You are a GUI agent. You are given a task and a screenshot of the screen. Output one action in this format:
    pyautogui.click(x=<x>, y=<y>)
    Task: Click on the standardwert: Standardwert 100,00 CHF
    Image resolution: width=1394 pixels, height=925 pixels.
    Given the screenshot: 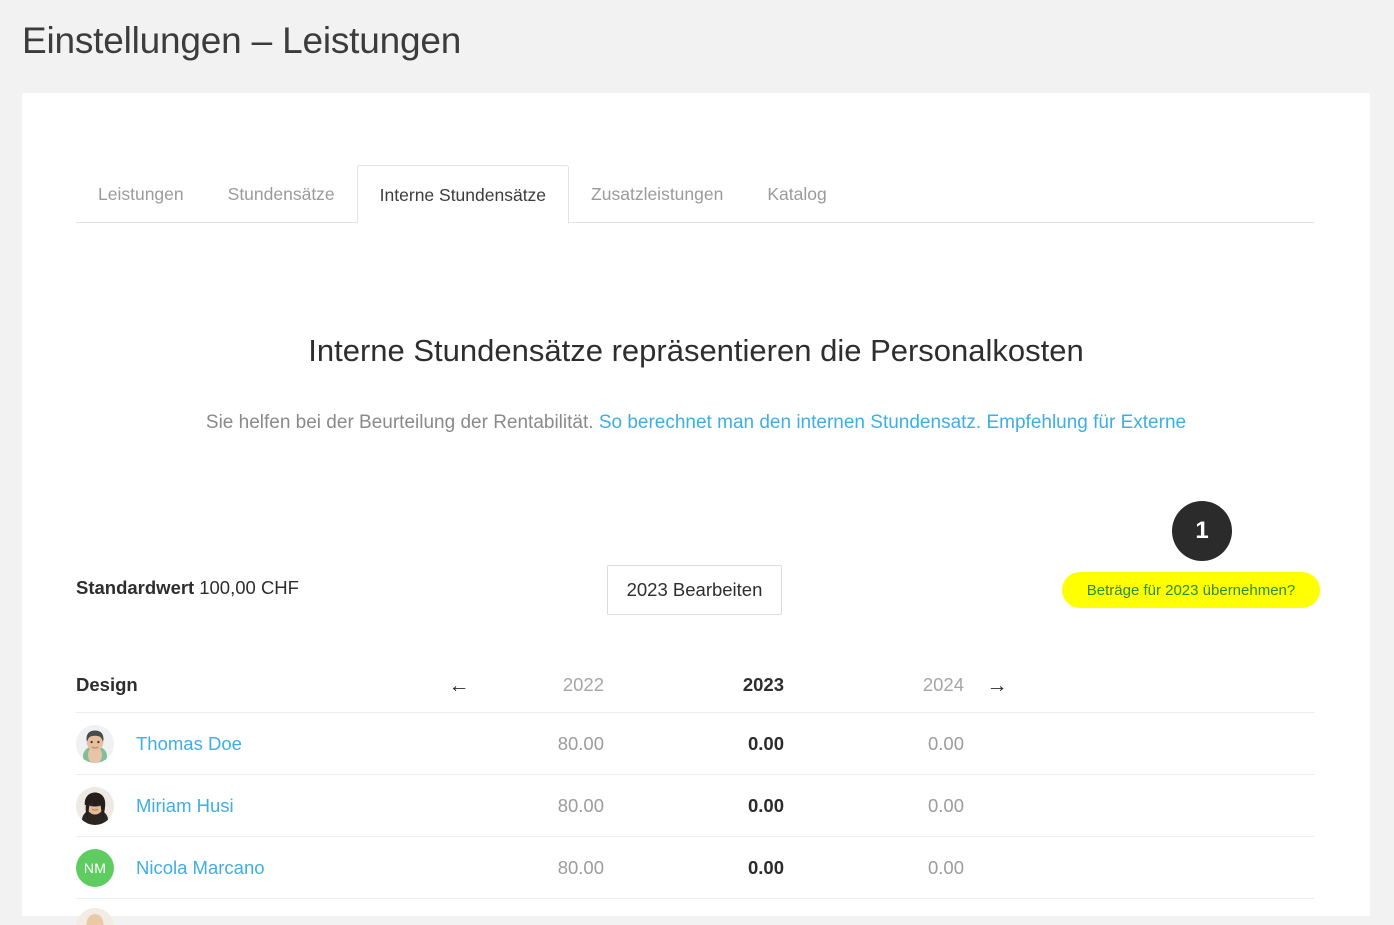 What is the action you would take?
    pyautogui.click(x=187, y=588)
    